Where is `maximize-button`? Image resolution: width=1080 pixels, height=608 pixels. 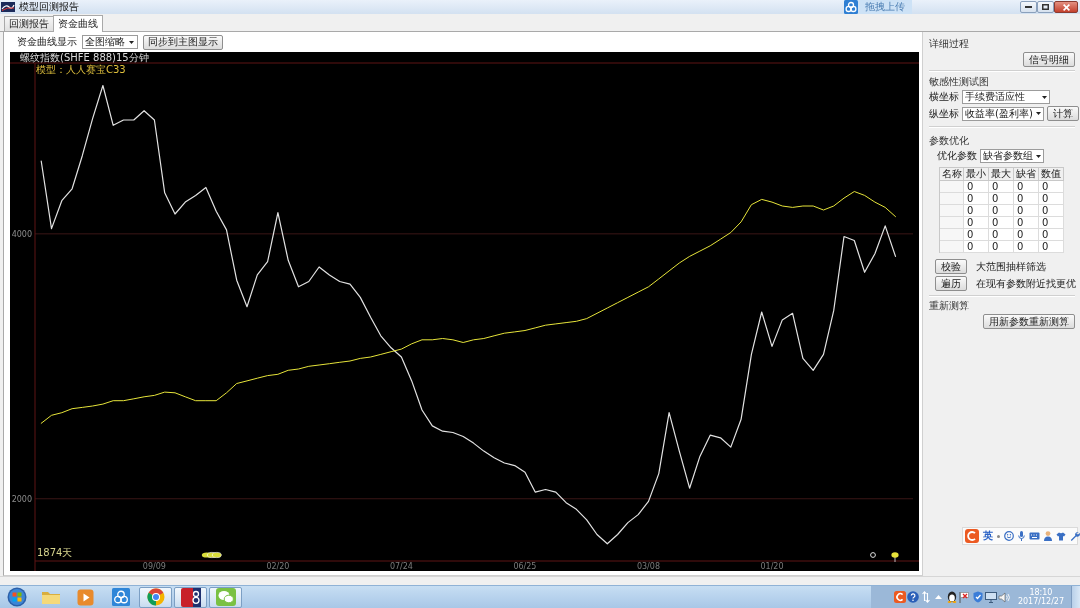
maximize-button is located at coordinates (1045, 7).